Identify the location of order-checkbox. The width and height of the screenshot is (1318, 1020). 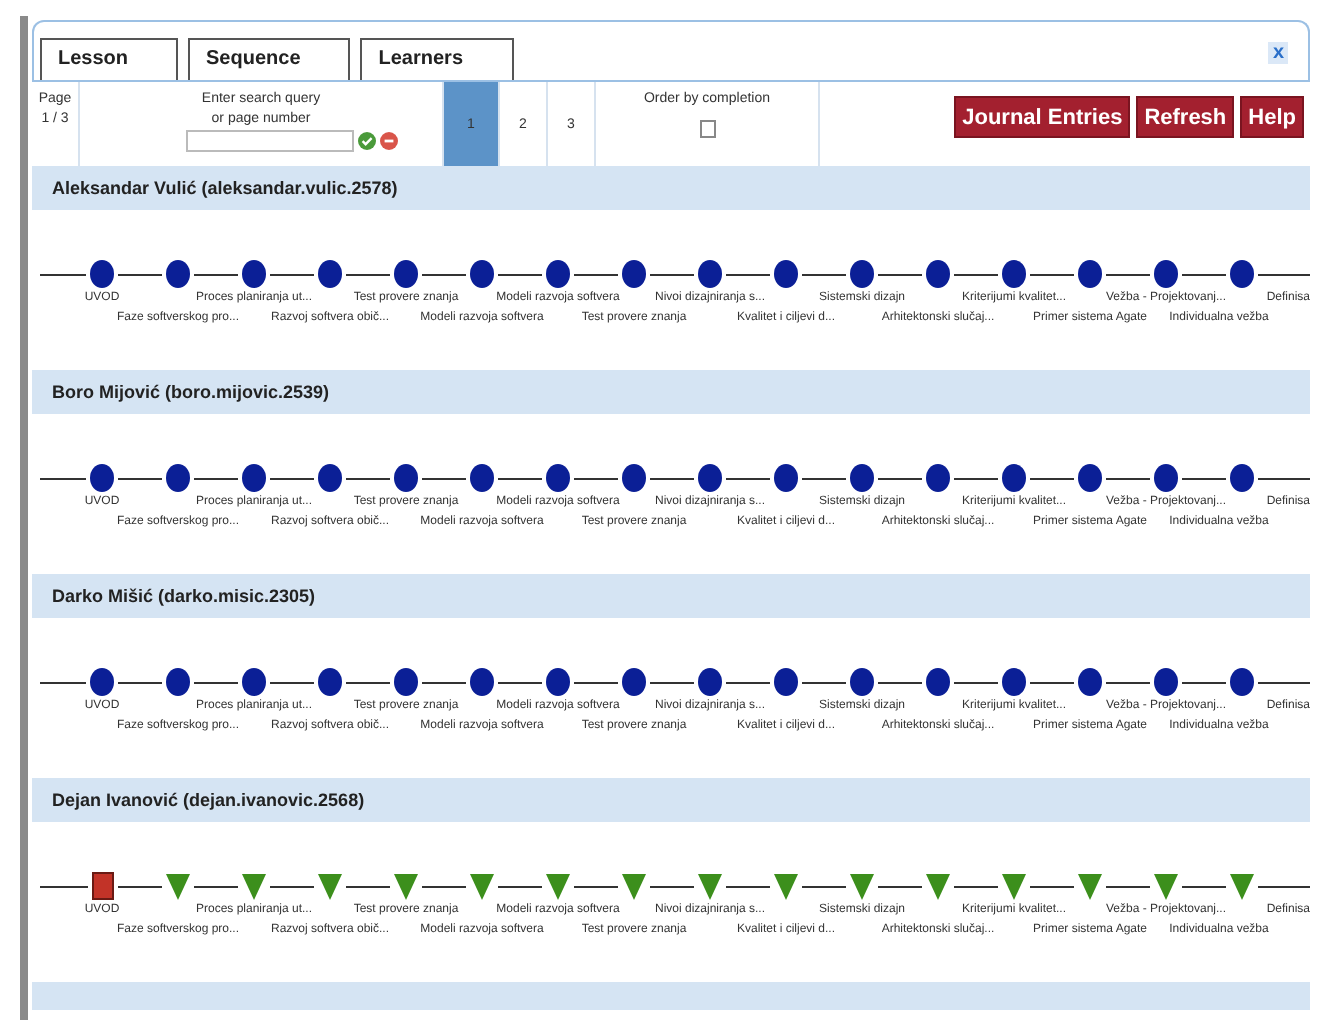
(707, 129).